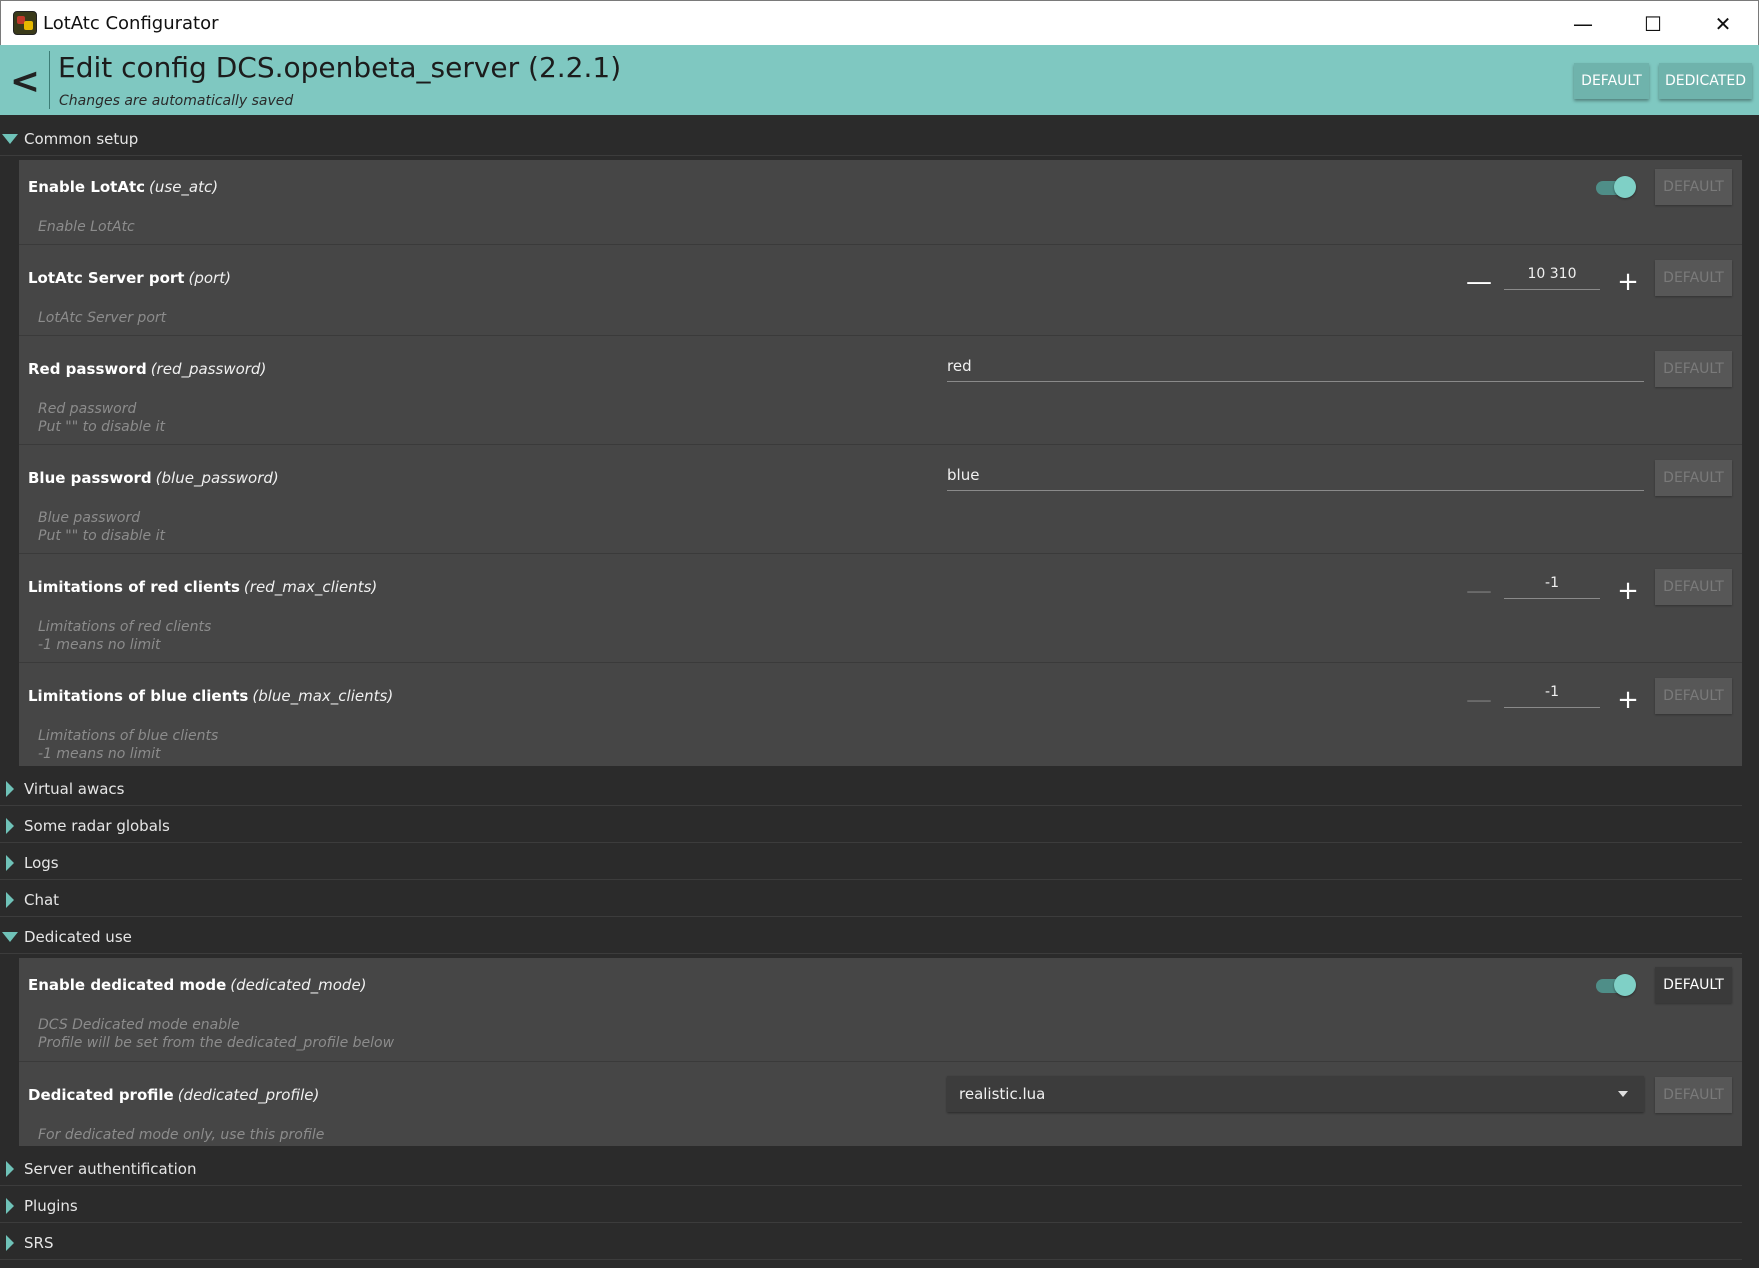  What do you see at coordinates (176, 101) in the screenshot?
I see `page-subtitle: Changes are automatically saved` at bounding box center [176, 101].